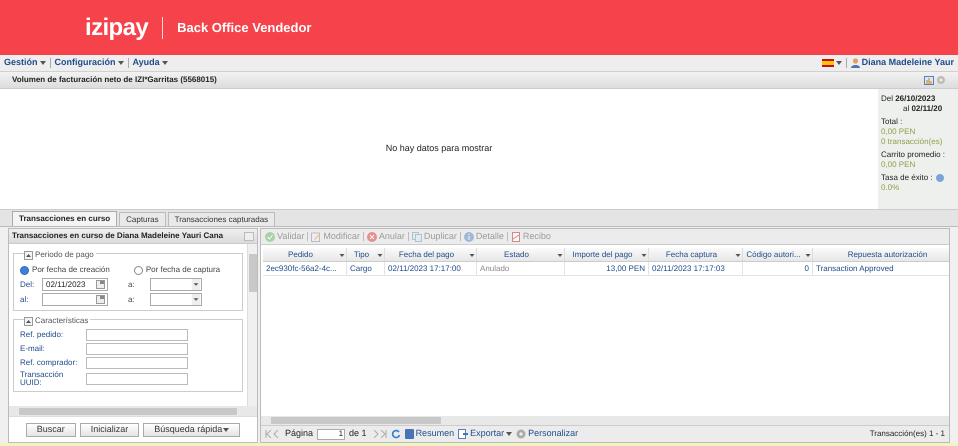  Describe the element at coordinates (912, 142) in the screenshot. I see `stat-value: 0 transacción(es)` at that location.